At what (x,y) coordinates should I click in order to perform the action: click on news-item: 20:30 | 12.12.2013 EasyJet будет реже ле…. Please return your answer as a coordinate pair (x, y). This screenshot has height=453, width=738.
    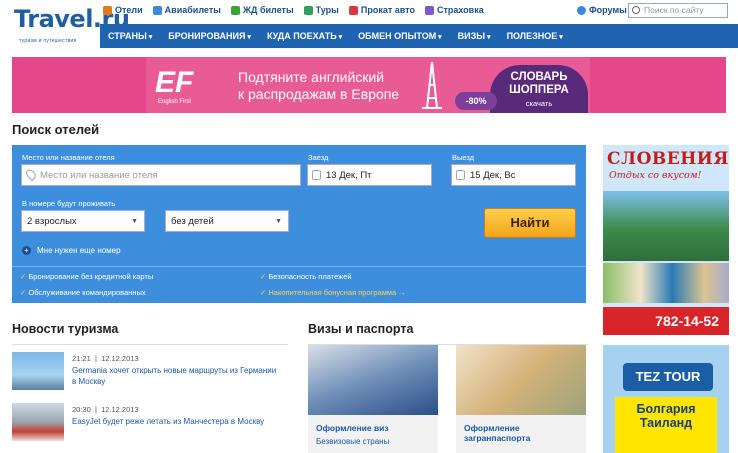
    Looking at the image, I should click on (150, 425).